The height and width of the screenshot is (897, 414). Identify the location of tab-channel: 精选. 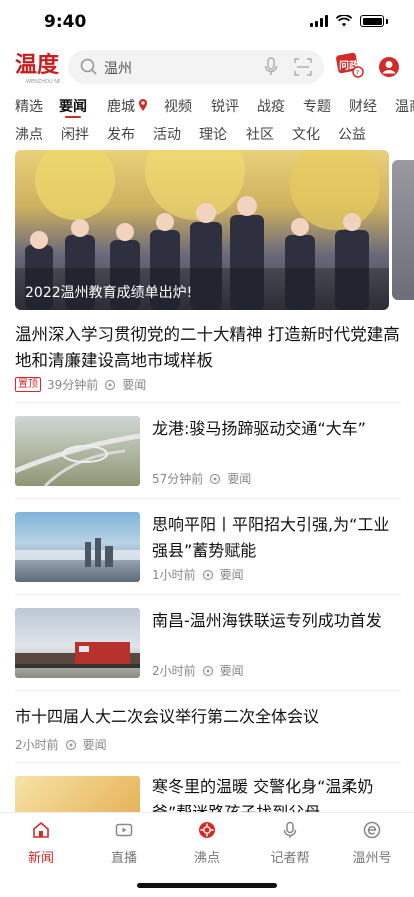
(29, 106).